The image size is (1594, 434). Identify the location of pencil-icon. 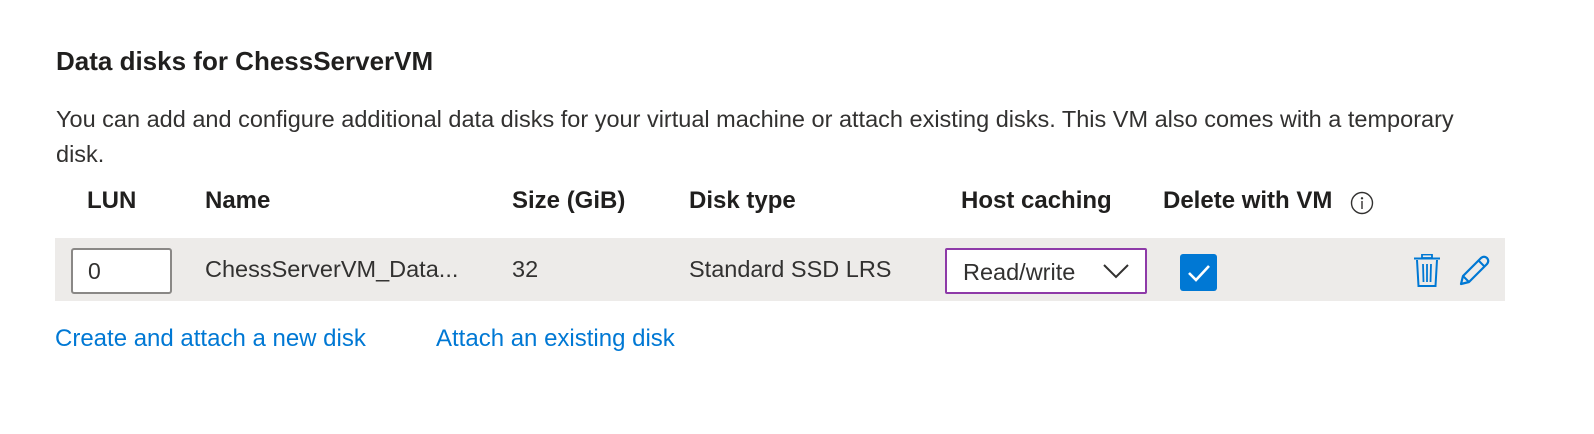
(1474, 273).